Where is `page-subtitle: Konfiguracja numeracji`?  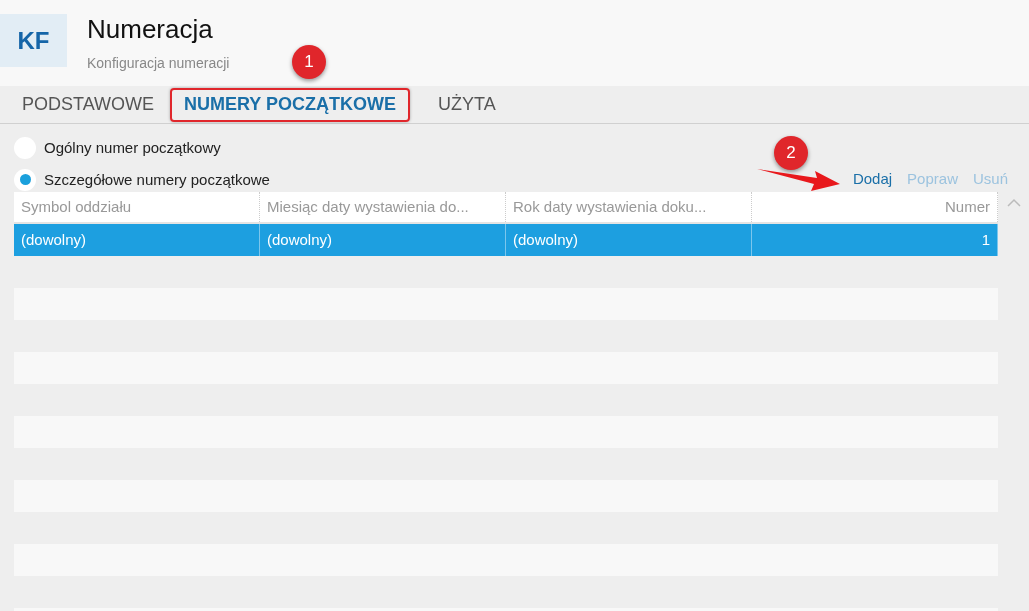 page-subtitle: Konfiguracja numeracji is located at coordinates (158, 63).